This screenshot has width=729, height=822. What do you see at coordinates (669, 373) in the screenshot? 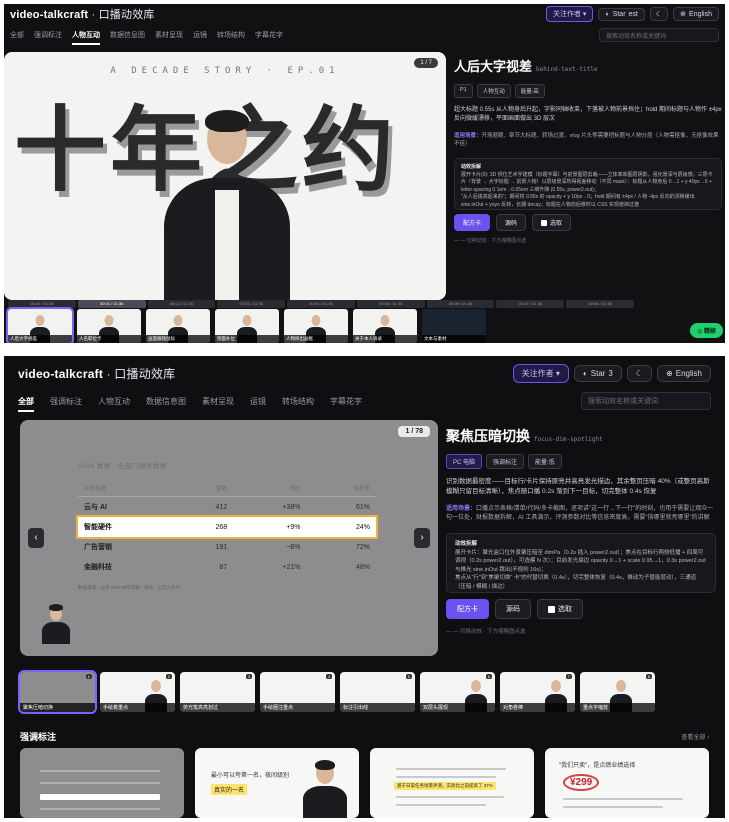
I see `globe-icon: ⊕` at bounding box center [669, 373].